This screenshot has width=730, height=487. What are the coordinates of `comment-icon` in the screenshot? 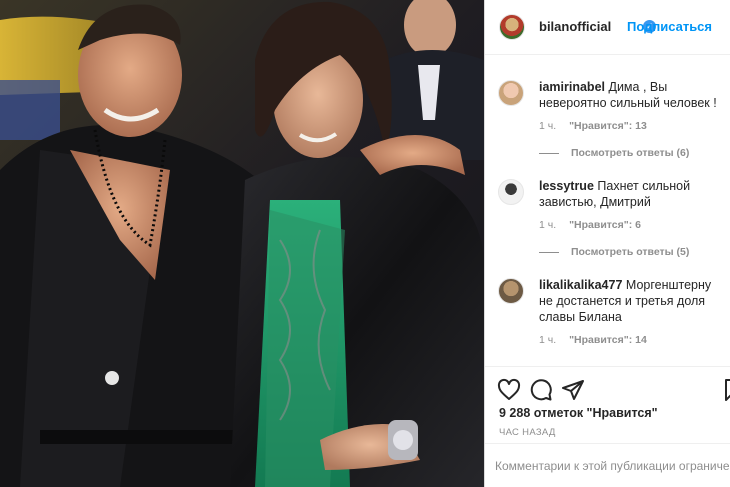 It's located at (541, 390).